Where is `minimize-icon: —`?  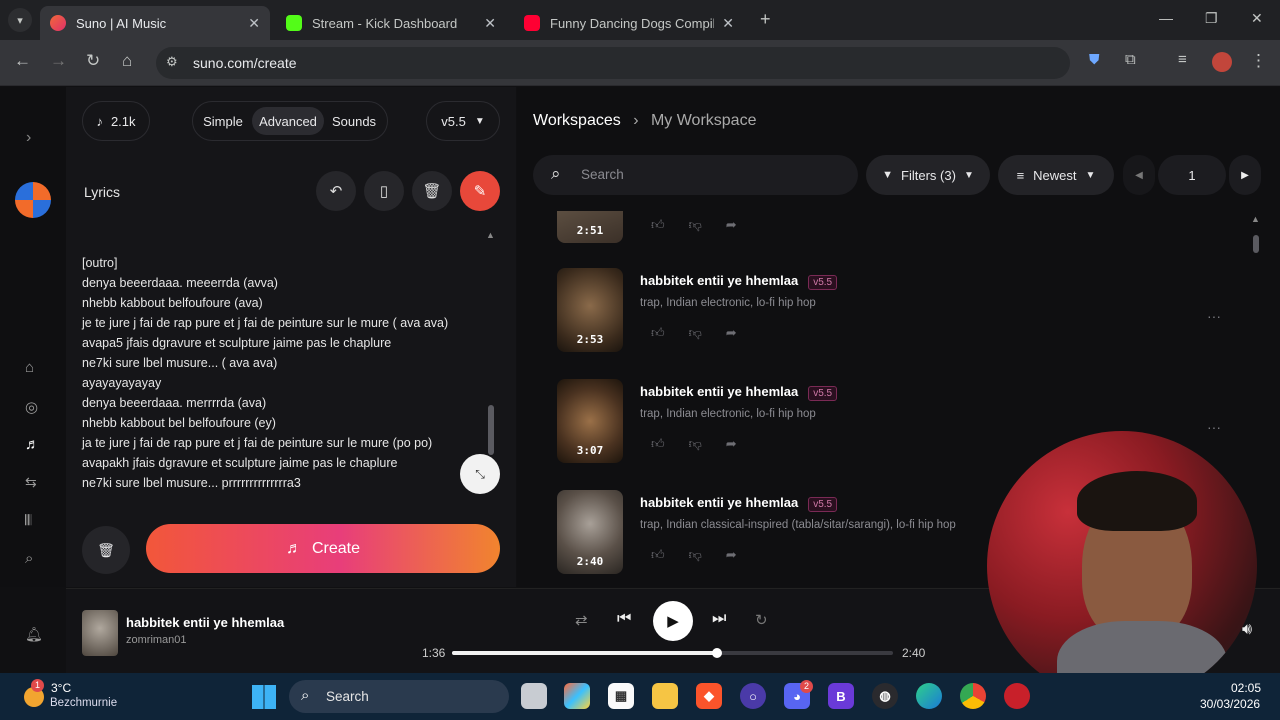
minimize-icon: — is located at coordinates (1166, 18).